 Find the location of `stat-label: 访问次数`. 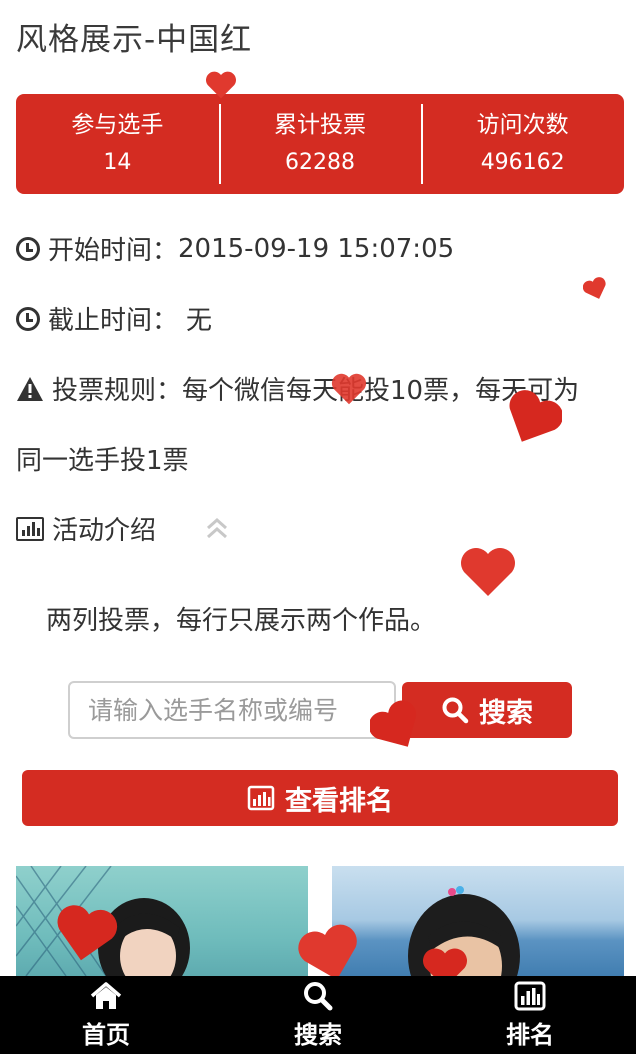

stat-label: 访问次数 is located at coordinates (522, 125).